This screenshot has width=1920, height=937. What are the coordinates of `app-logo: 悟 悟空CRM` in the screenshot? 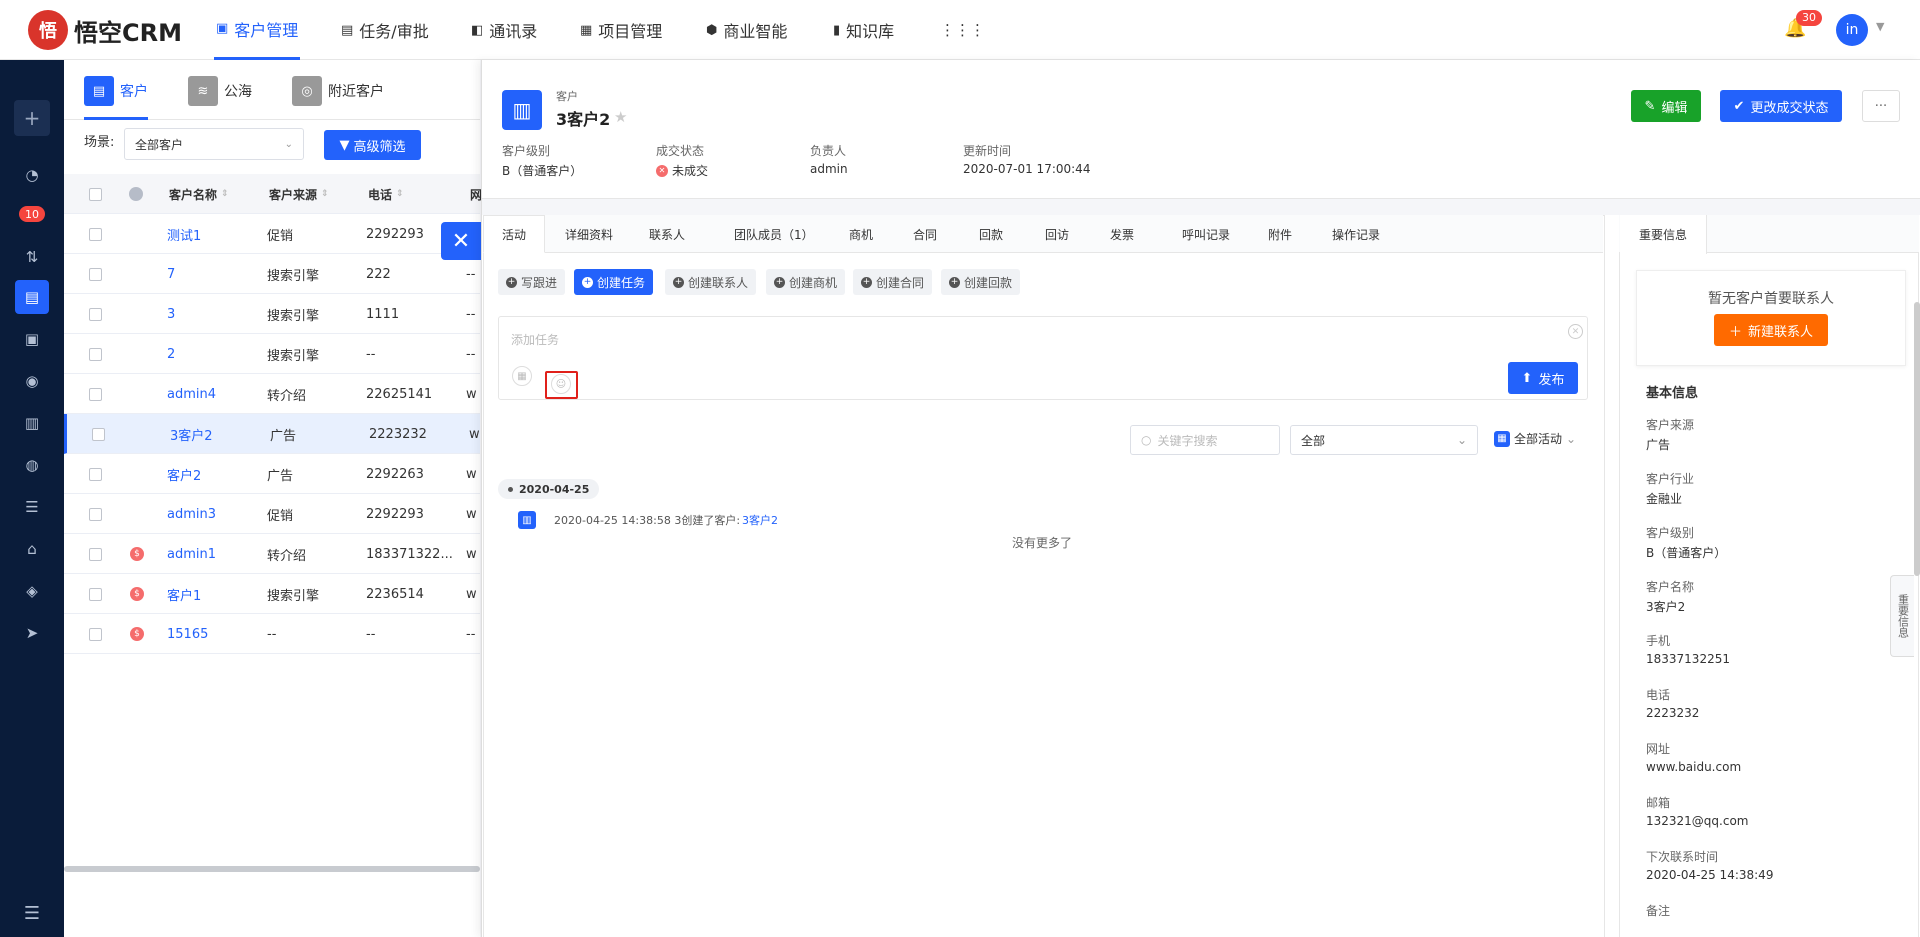 It's located at (105, 30).